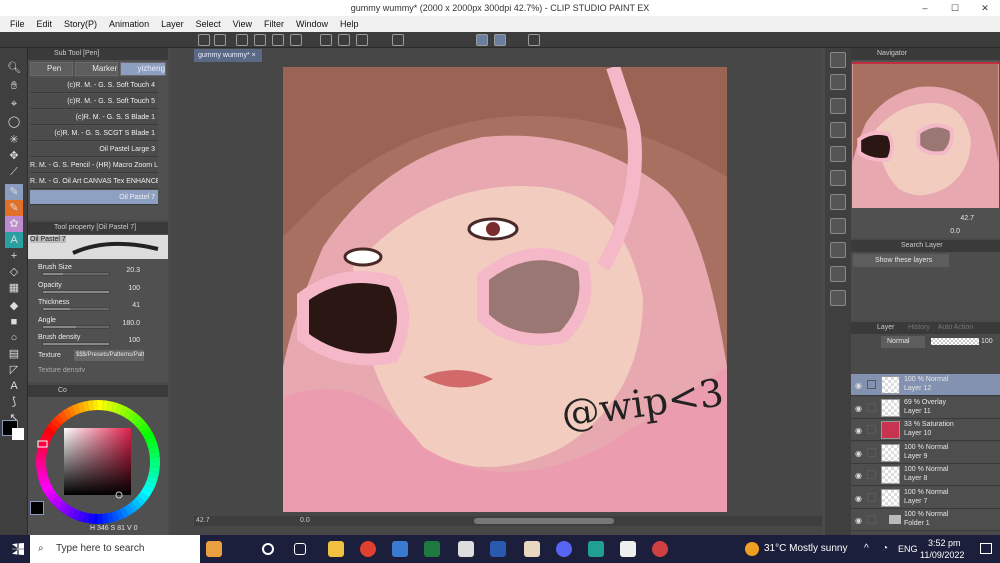 Image resolution: width=1000 pixels, height=563 pixels. Describe the element at coordinates (129, 24) in the screenshot. I see `menu-animation: Animation` at that location.